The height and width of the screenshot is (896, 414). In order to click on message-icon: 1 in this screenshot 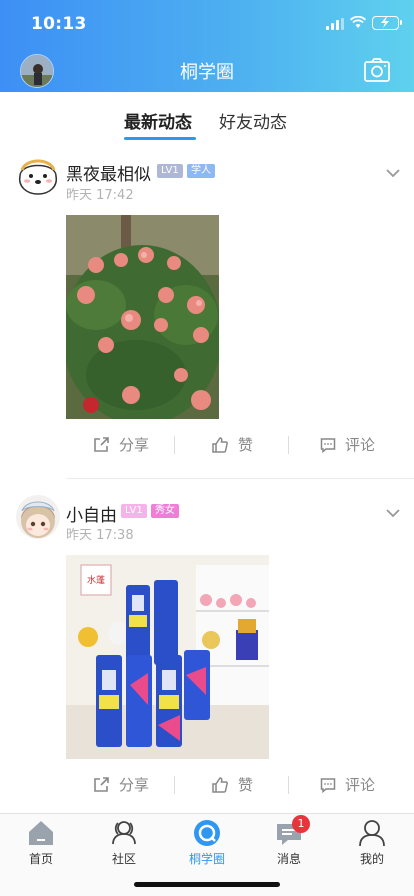, I will do `click(292, 831)`.